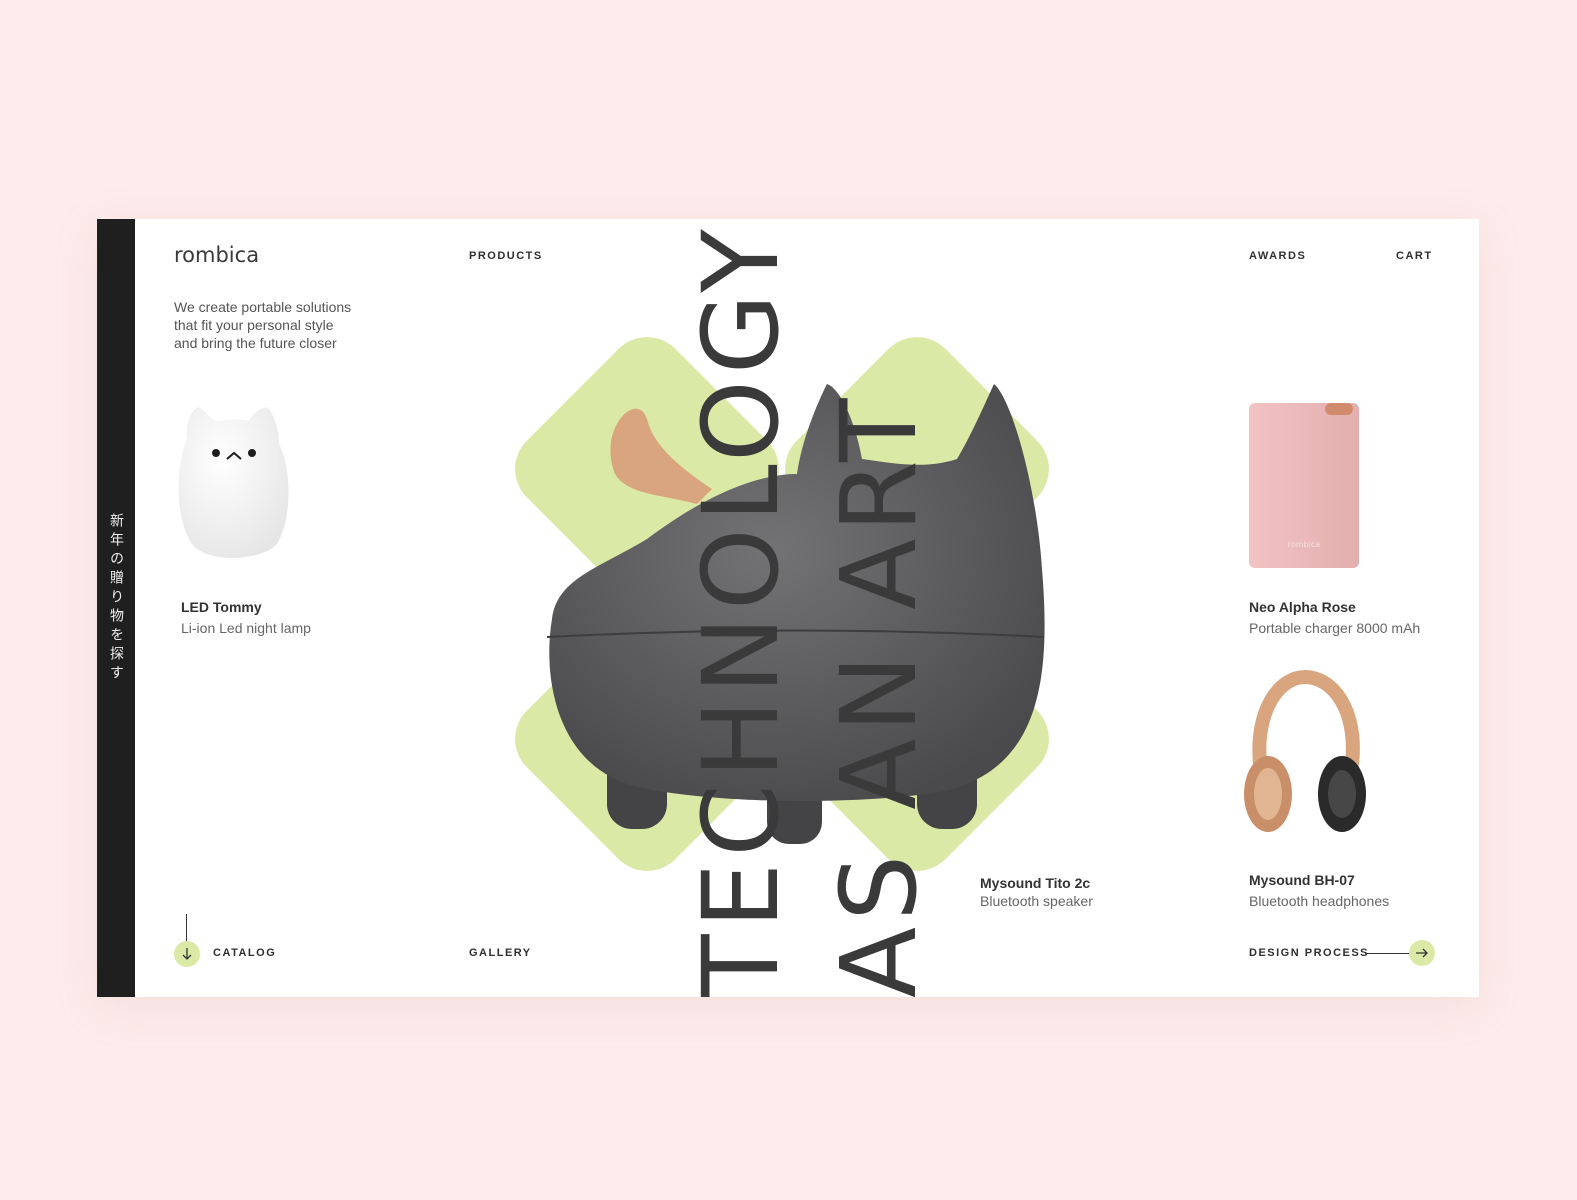  Describe the element at coordinates (1414, 256) in the screenshot. I see `nav-cart: CART` at that location.